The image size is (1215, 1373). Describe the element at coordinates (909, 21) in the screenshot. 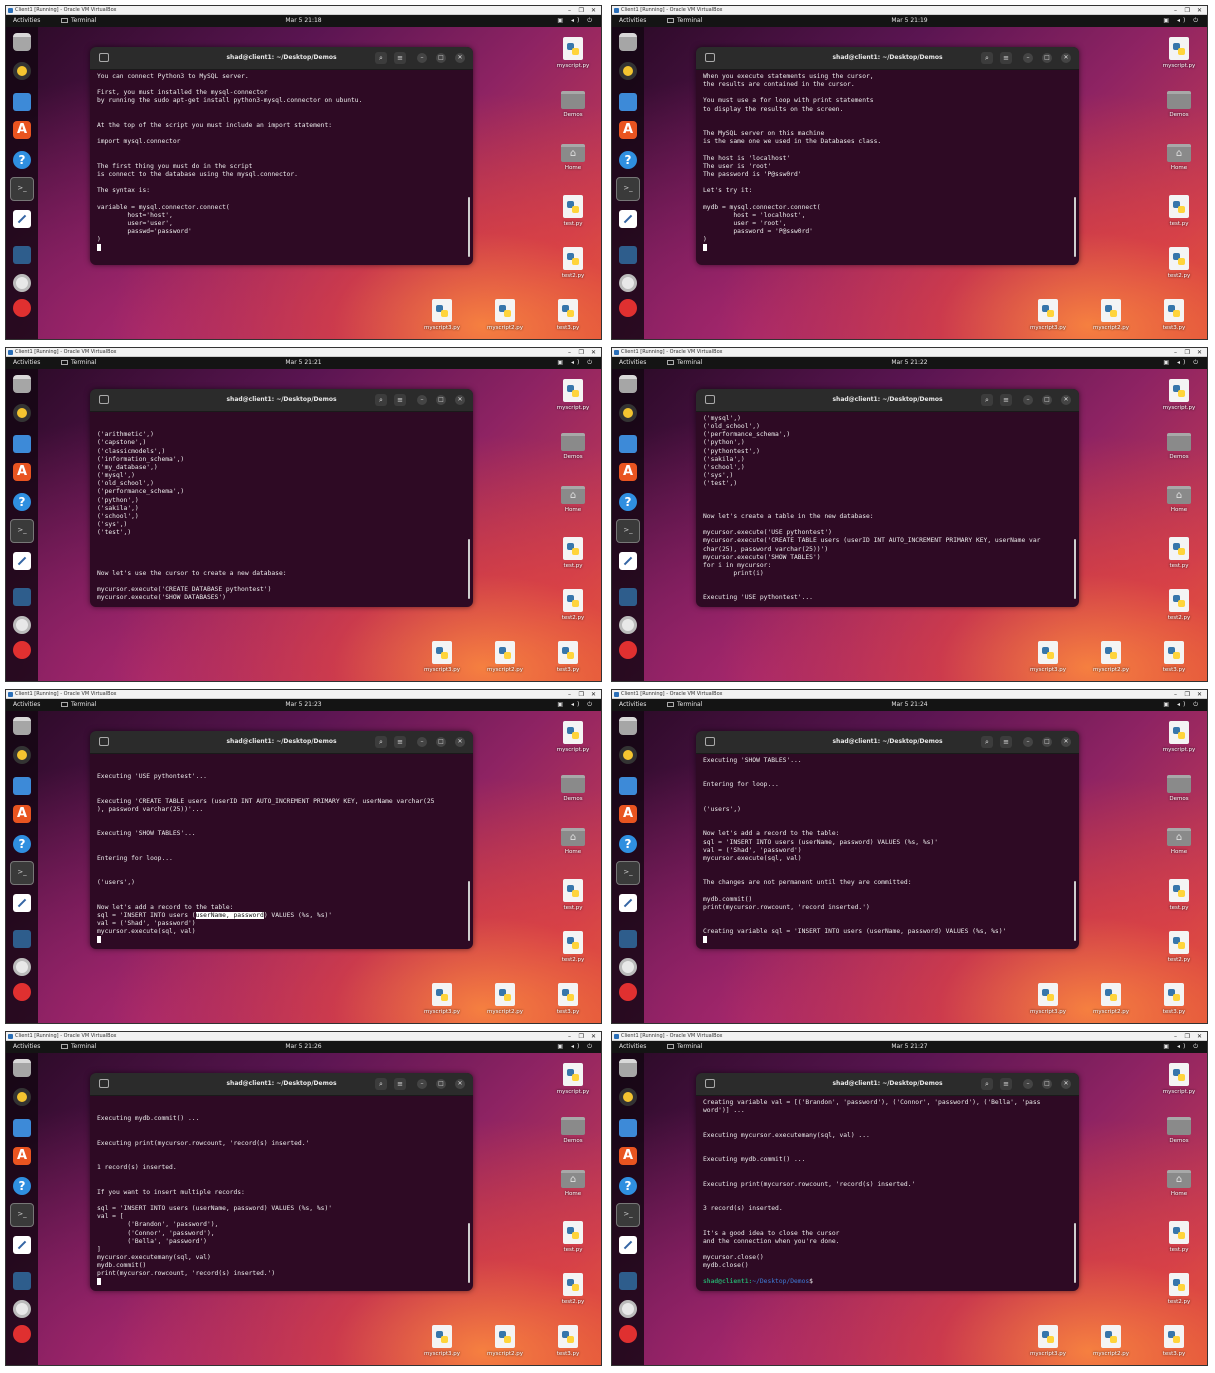

I see `clock: Mar 5 21:19` at that location.